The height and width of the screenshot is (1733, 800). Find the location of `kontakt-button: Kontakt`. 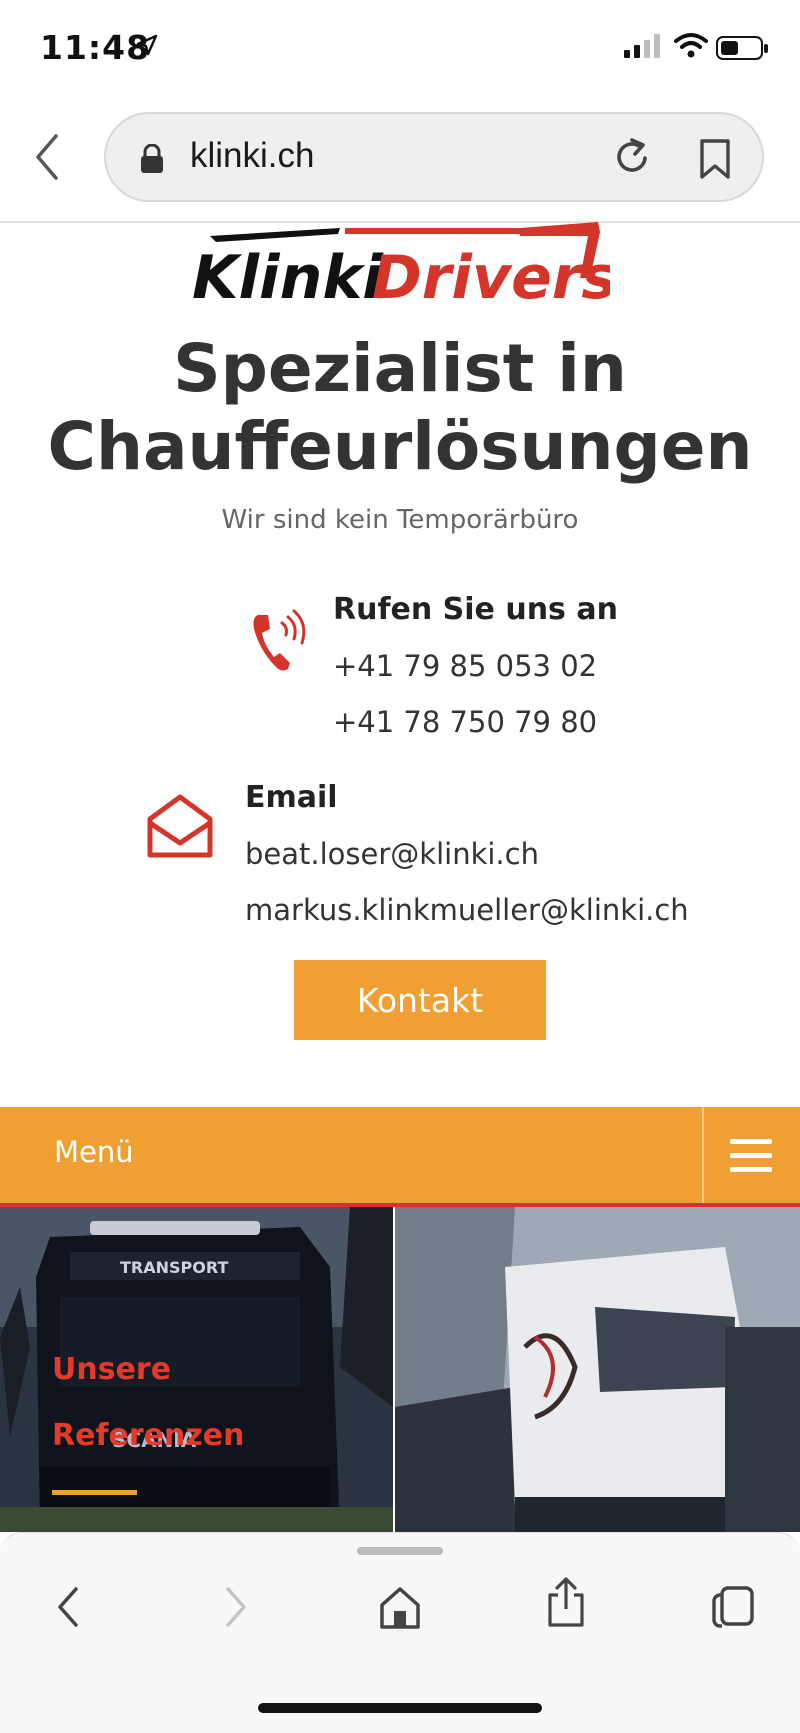

kontakt-button: Kontakt is located at coordinates (420, 1000).